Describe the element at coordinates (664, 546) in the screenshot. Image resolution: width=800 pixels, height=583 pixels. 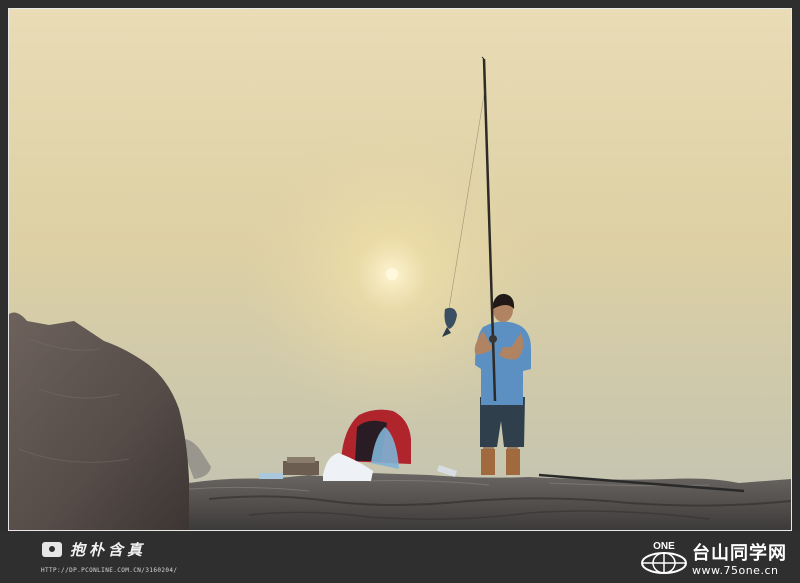
I see `site-logo-text: ONE` at that location.